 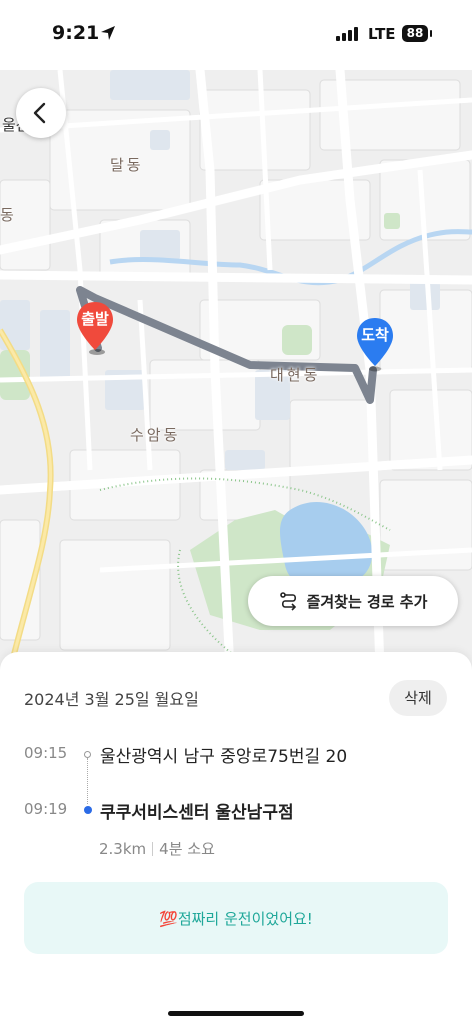 I want to click on end-time: 09:19, so click(x=46, y=809).